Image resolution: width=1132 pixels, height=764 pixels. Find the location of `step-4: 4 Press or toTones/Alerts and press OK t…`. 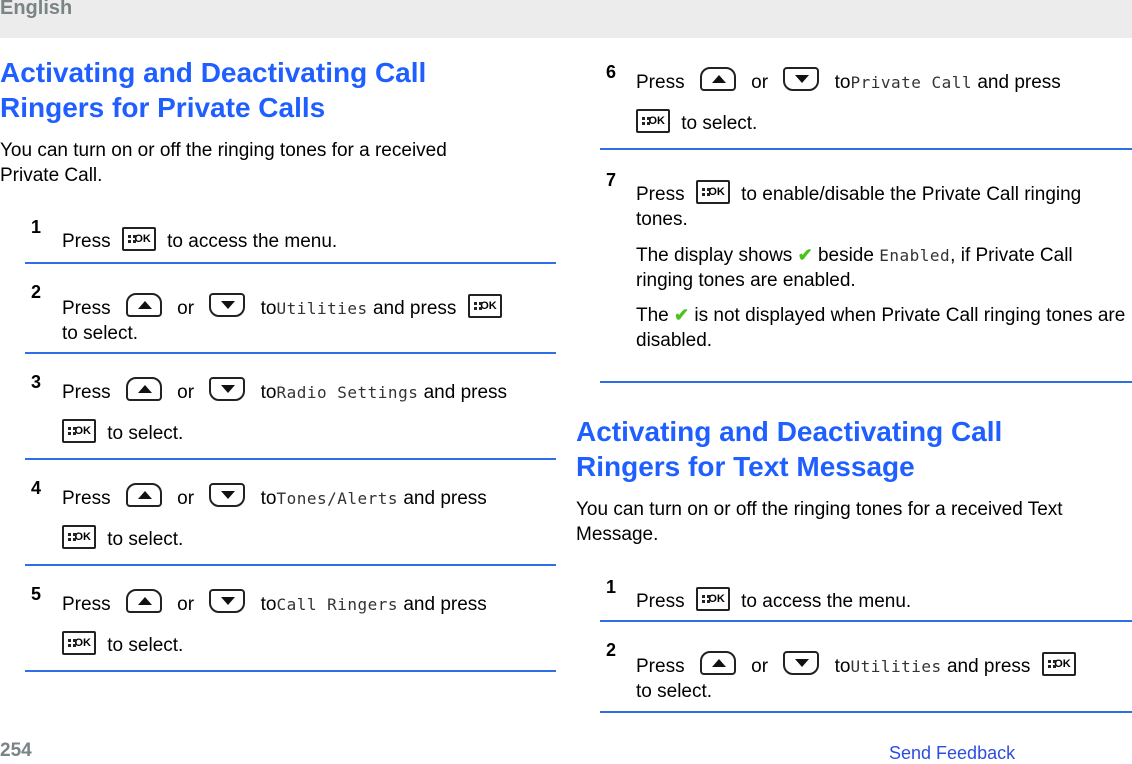

step-4: 4 Press or toTones/Alerts and press OK t… is located at coordinates (290, 522).